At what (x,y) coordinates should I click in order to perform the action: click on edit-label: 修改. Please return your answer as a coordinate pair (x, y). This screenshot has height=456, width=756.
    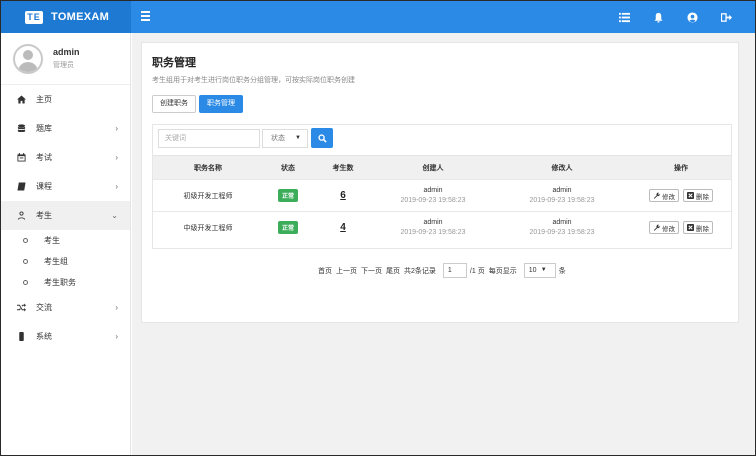
    Looking at the image, I should click on (669, 197).